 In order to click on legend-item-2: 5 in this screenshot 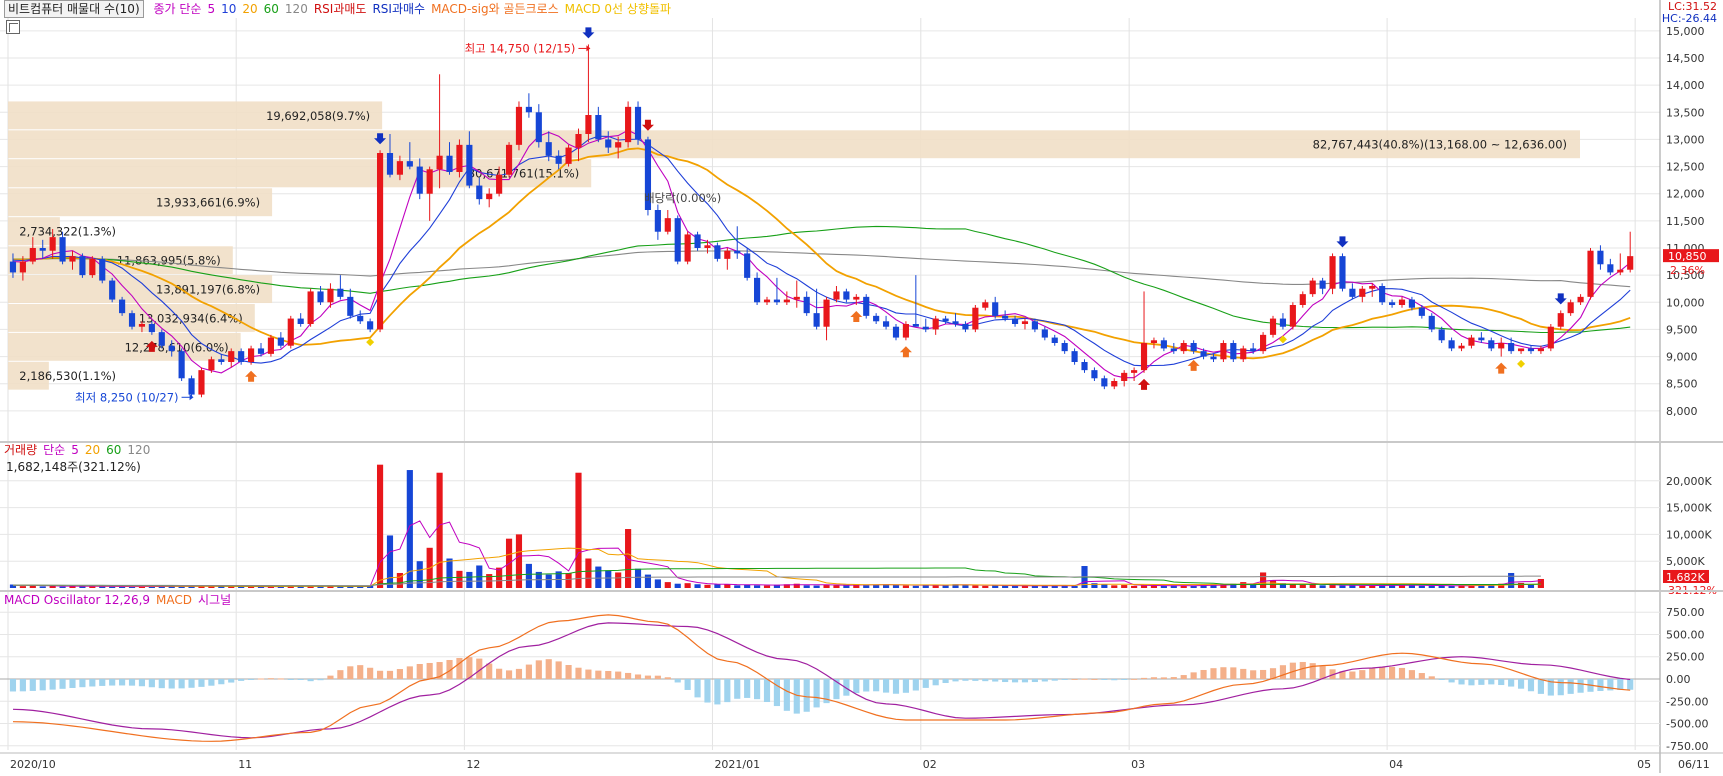, I will do `click(75, 450)`.